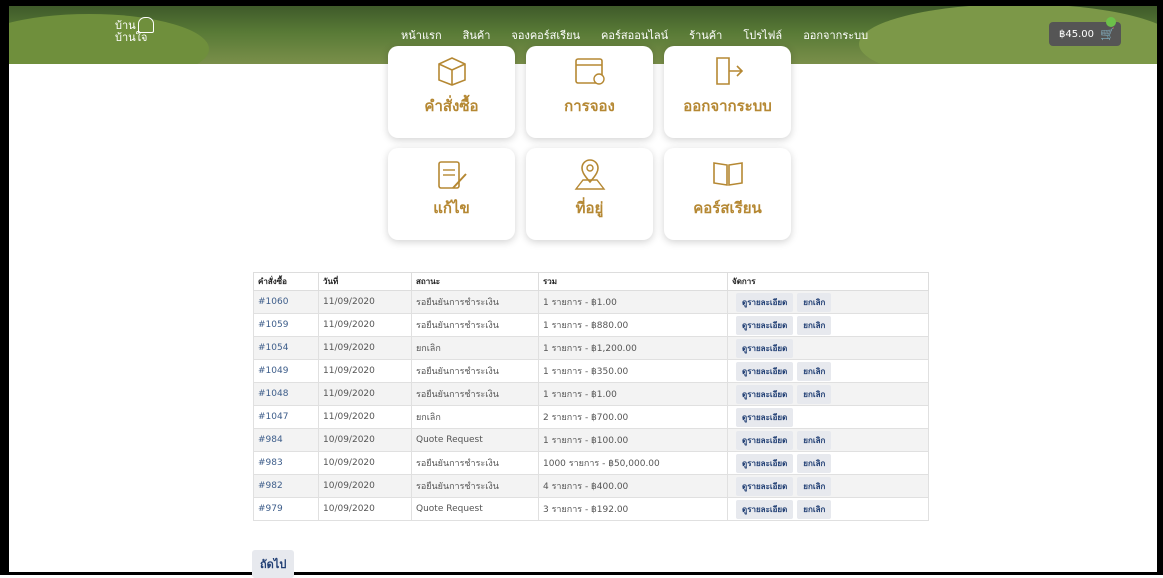 The image size is (1163, 578). What do you see at coordinates (451, 92) in the screenshot?
I see `tile-orders: คำสั่งซื้อ` at bounding box center [451, 92].